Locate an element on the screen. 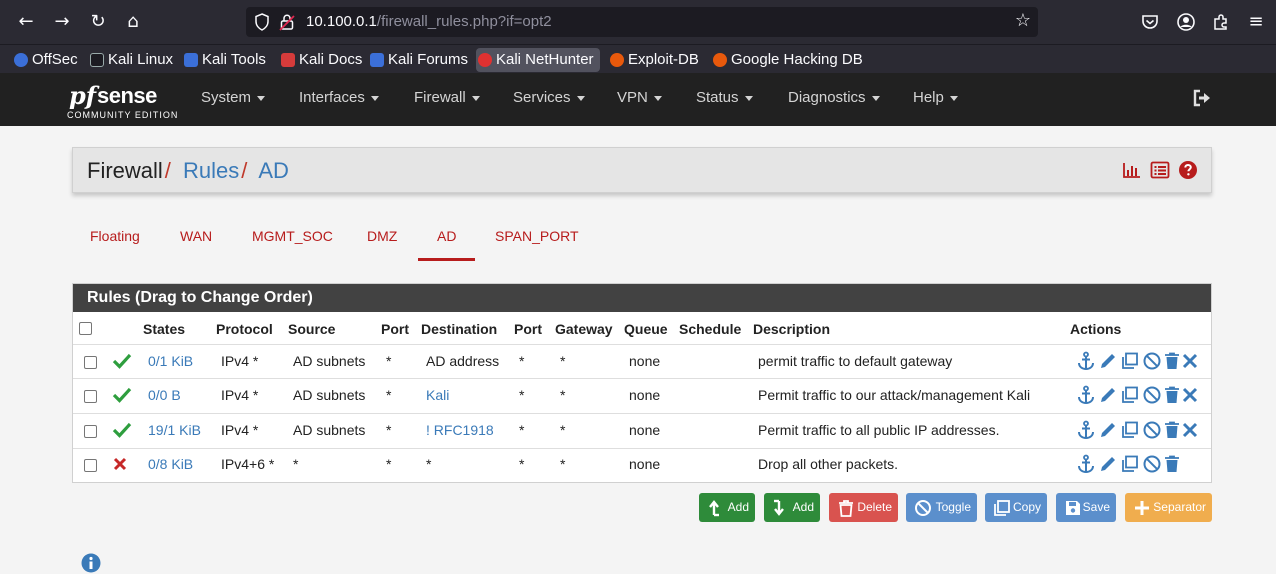 Image resolution: width=1276 pixels, height=574 pixels. bookmark-kali-nethunter: Kali NetHunter is located at coordinates (538, 60).